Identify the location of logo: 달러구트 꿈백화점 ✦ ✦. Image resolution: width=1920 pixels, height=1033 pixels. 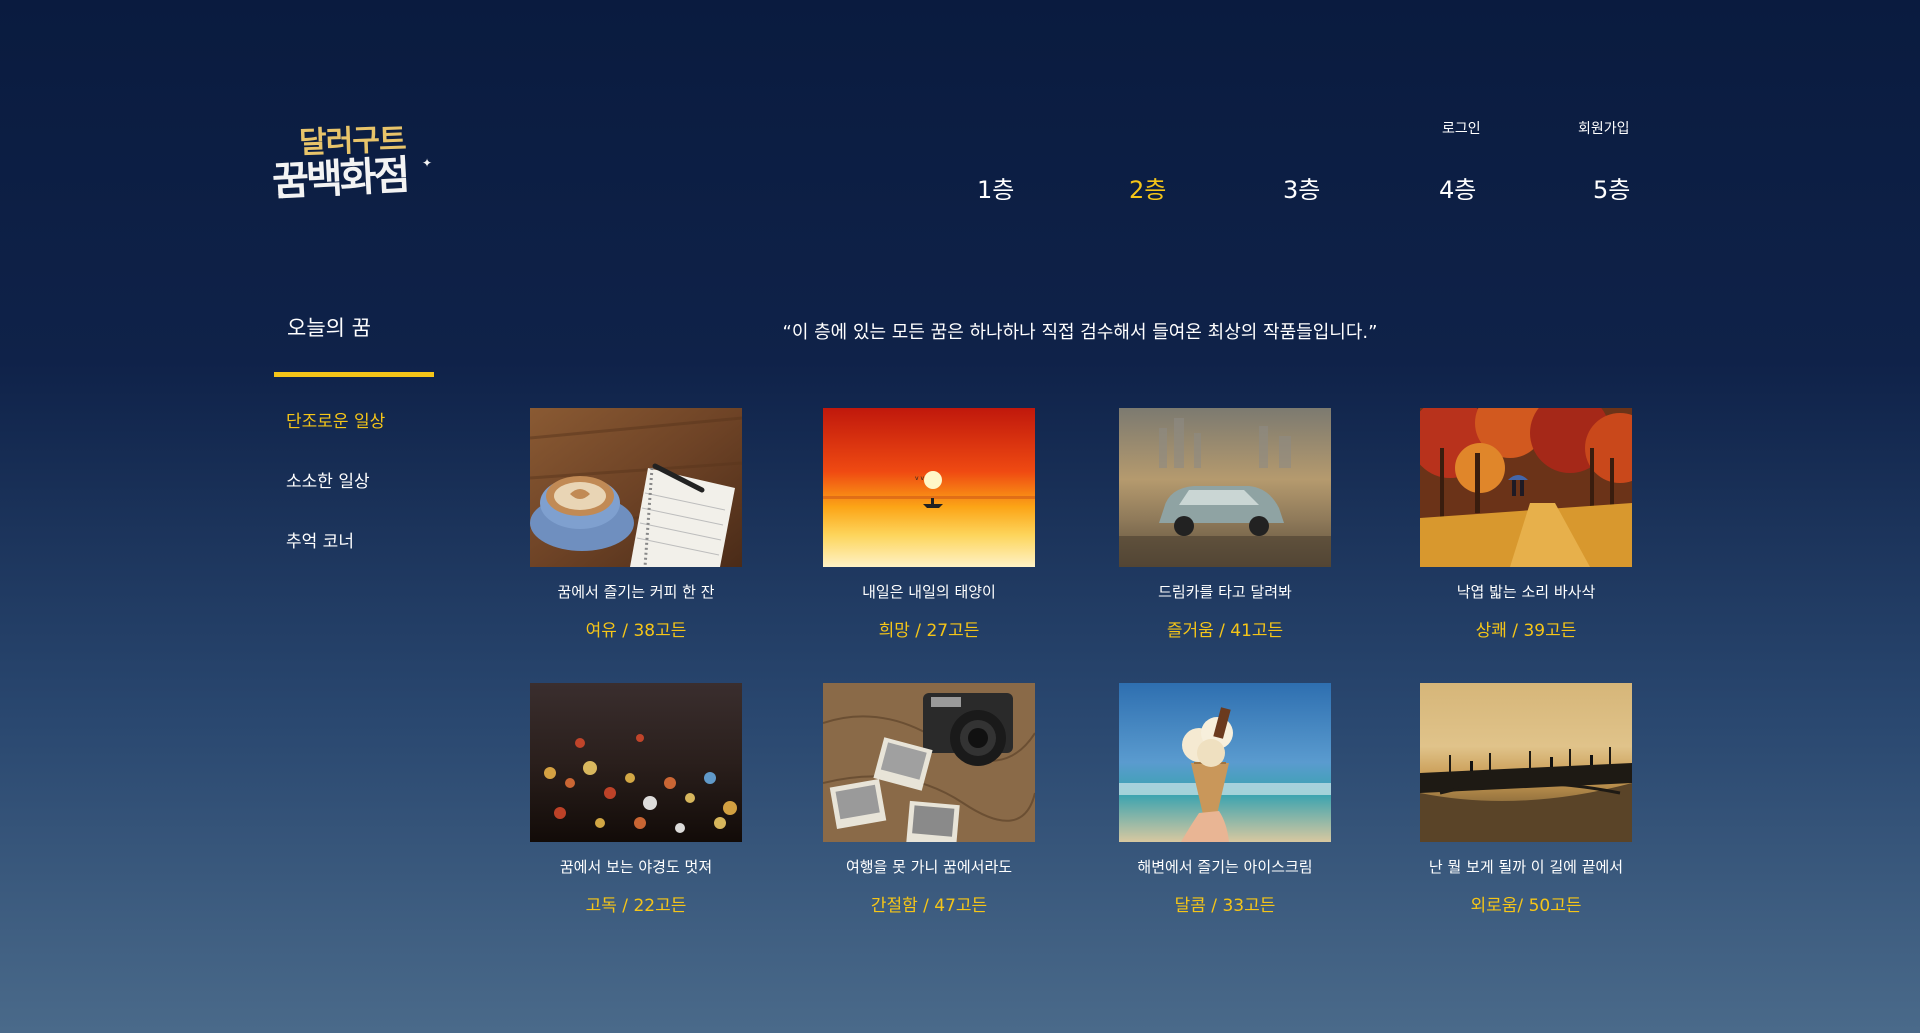
(354, 162).